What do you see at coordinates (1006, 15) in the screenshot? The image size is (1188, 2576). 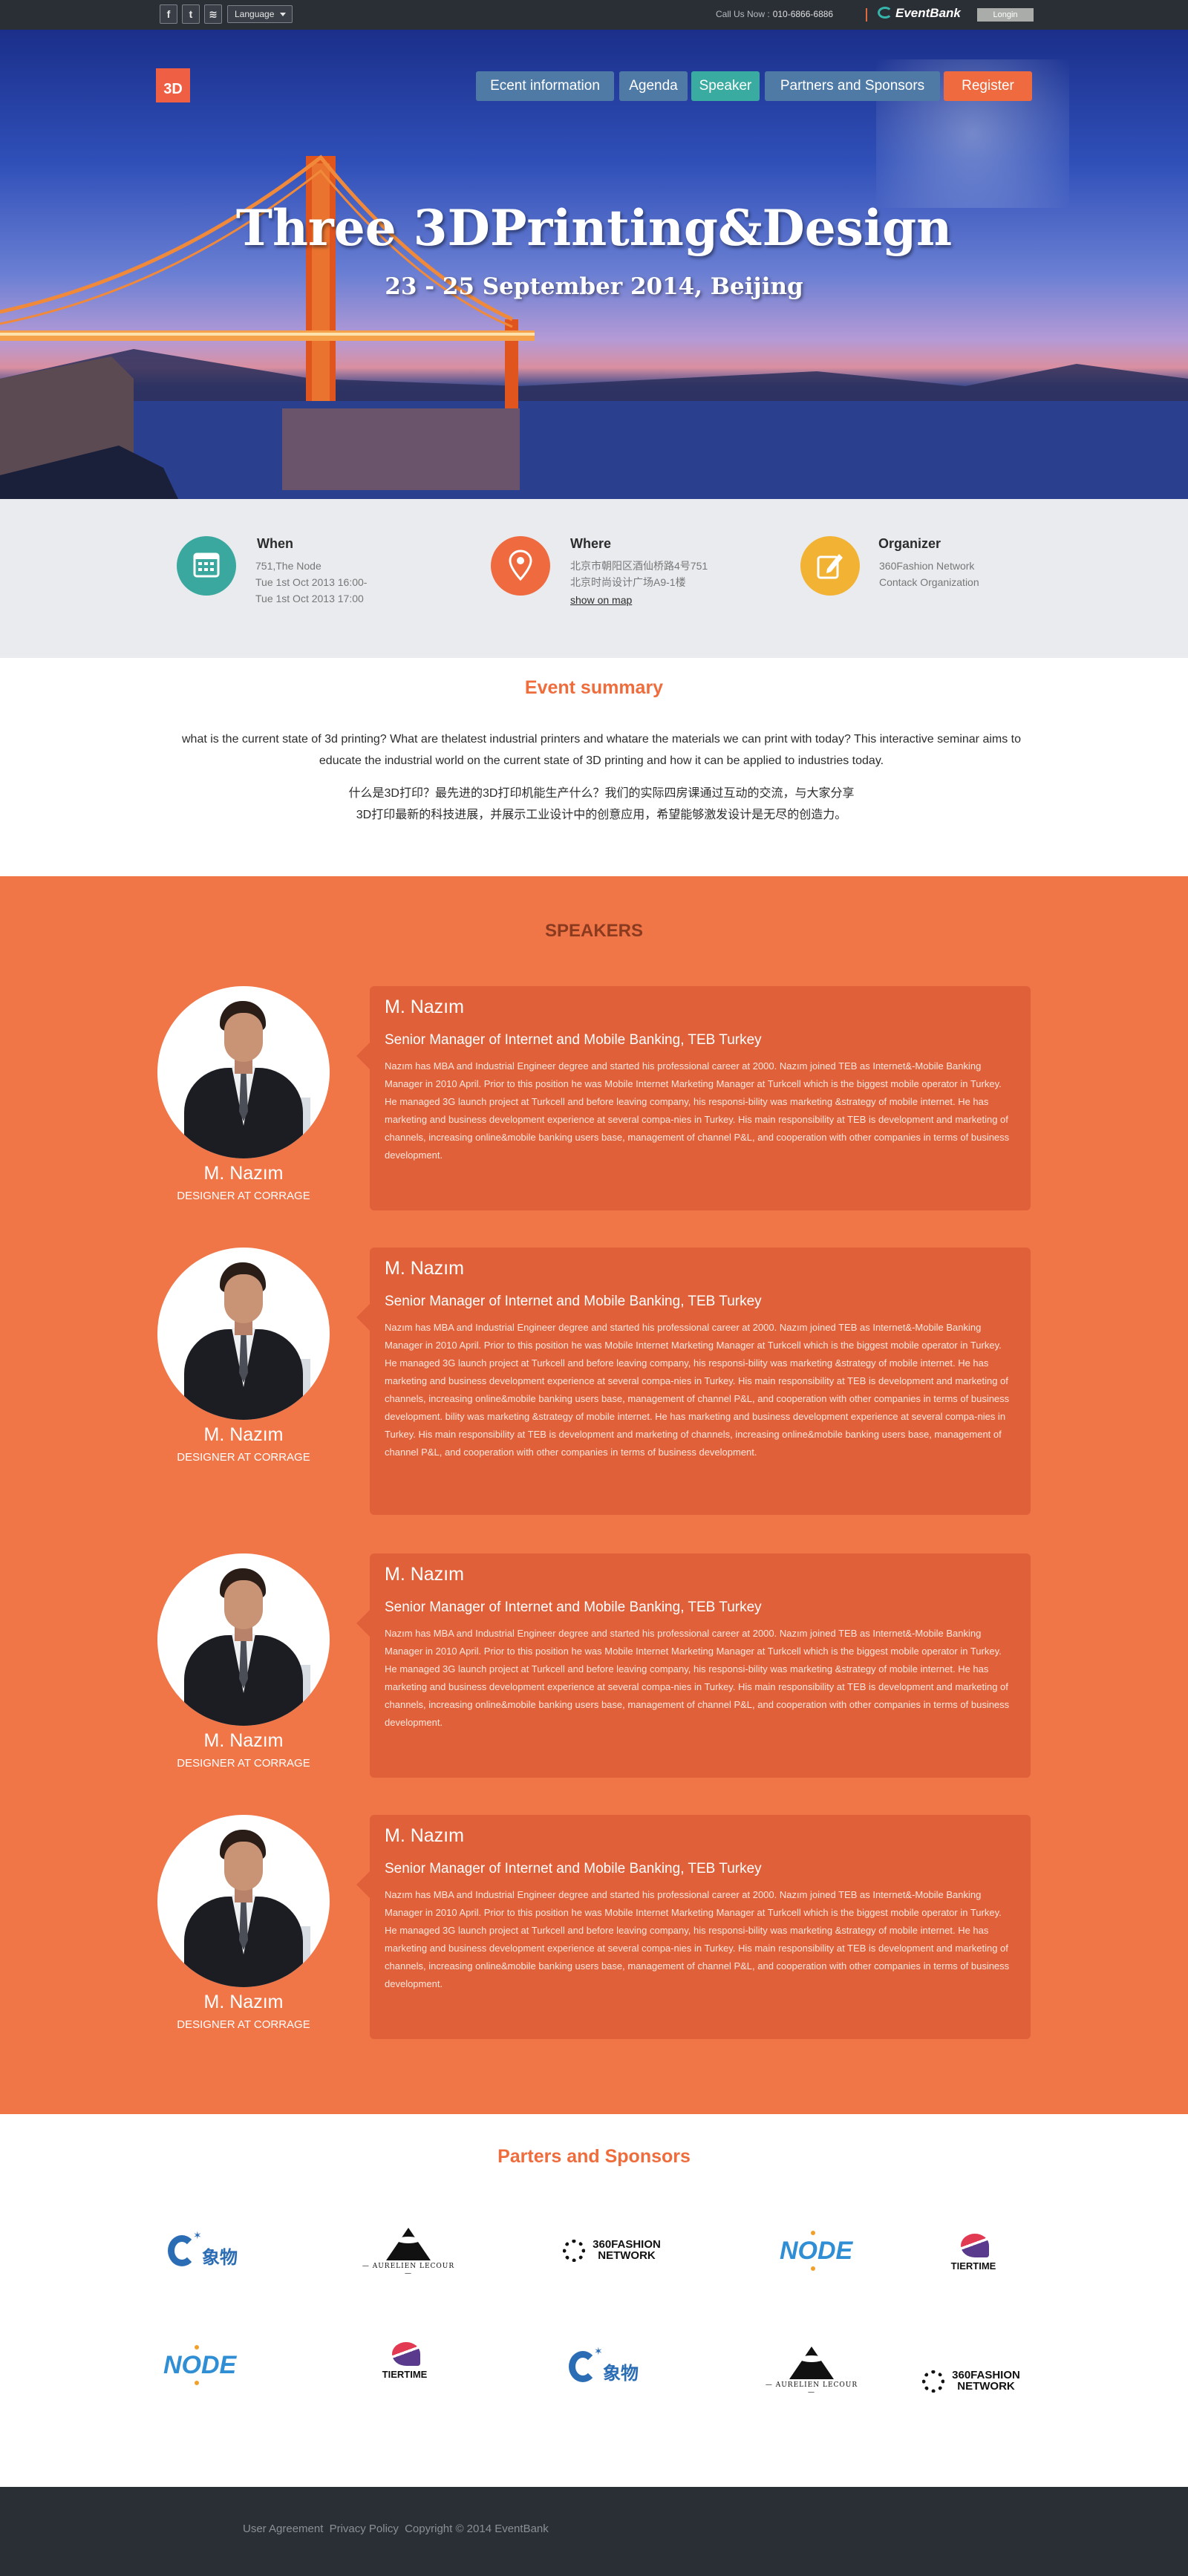 I see `login-button: Longin` at bounding box center [1006, 15].